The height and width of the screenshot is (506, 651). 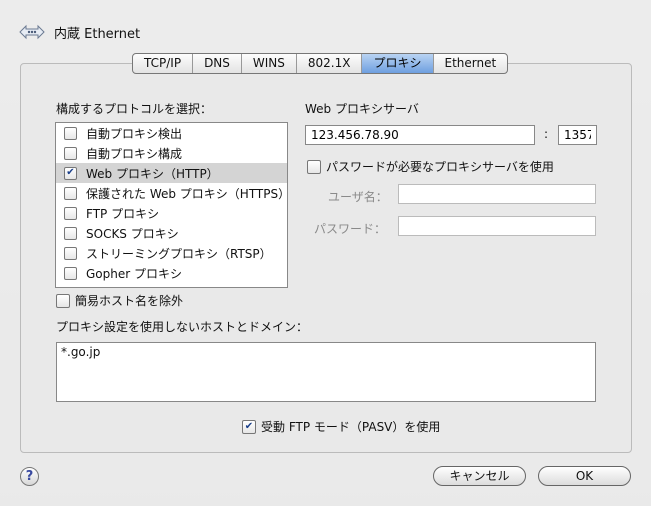 I want to click on ok-button: OK, so click(x=584, y=476).